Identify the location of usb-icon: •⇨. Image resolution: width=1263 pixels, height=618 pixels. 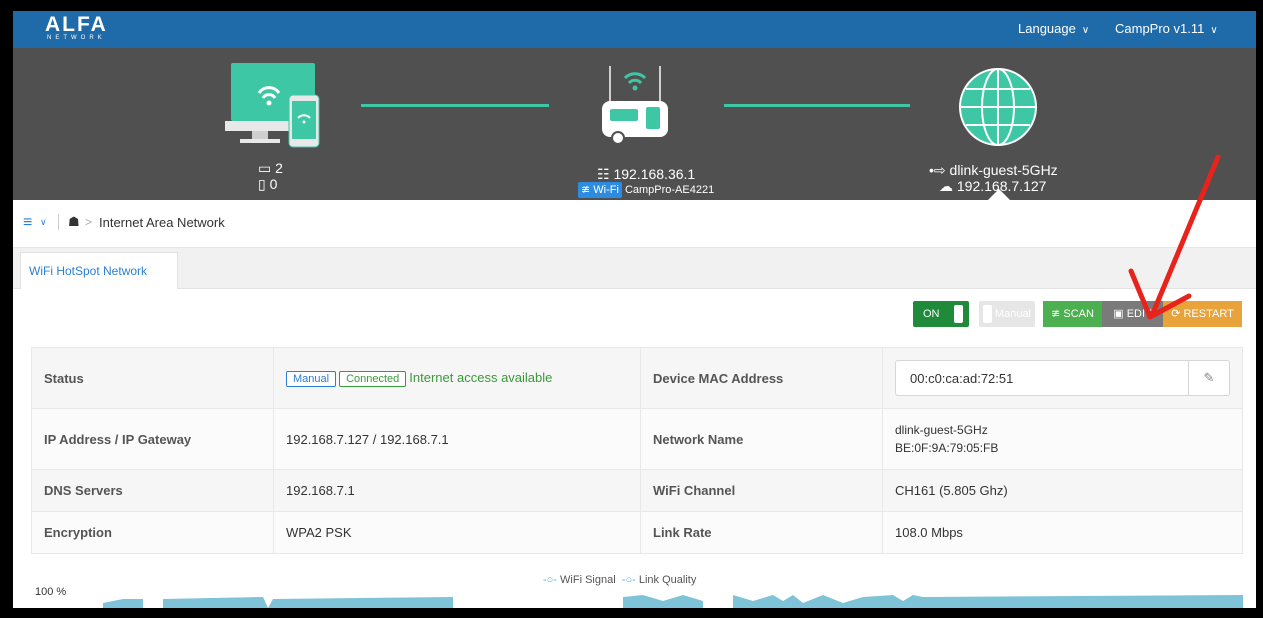
(937, 170).